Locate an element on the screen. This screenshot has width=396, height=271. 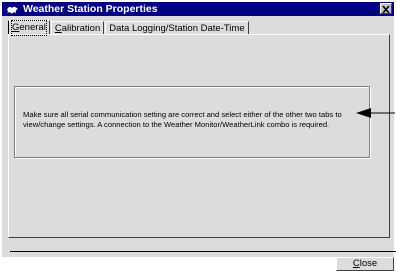
pointer-arrow-icon is located at coordinates (375, 113).